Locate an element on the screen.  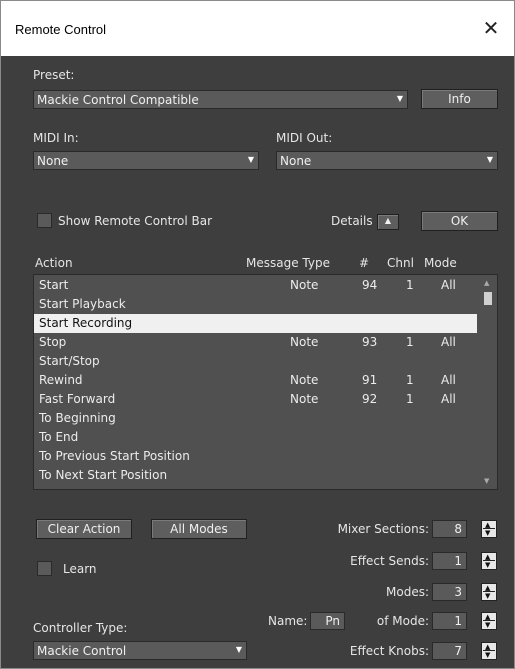
details-toggle-button: ▲ is located at coordinates (388, 222).